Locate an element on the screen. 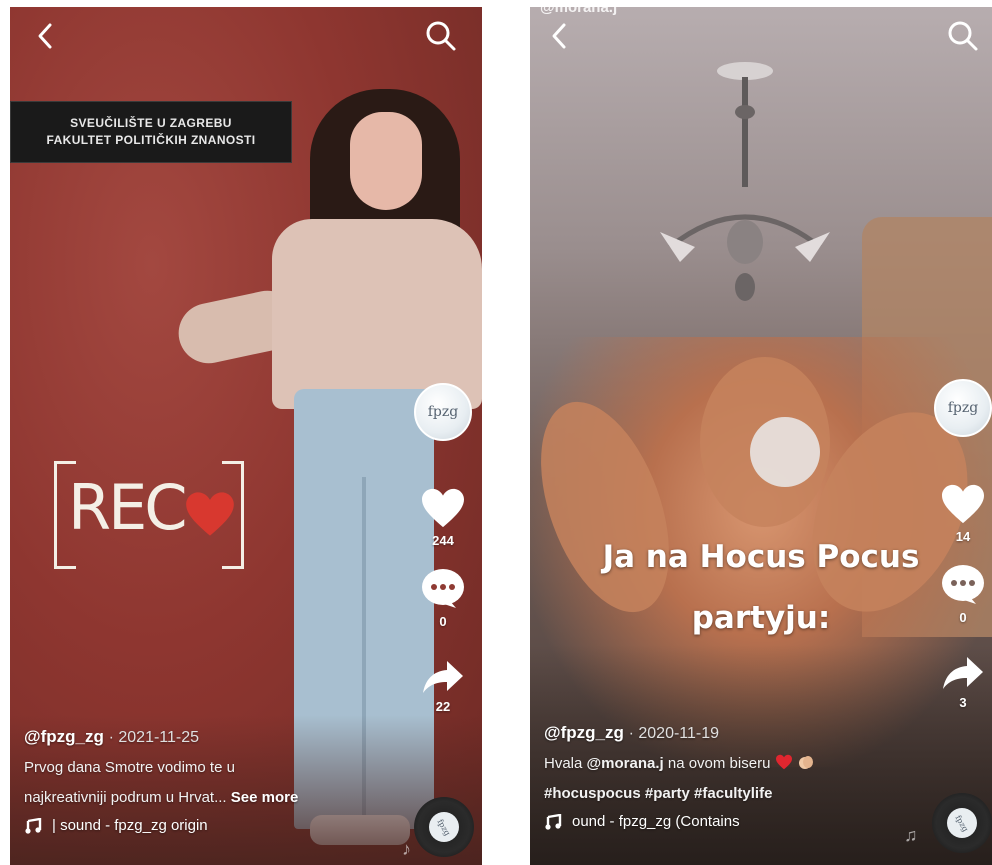  action-rail: fpzg 244 0 22 is located at coordinates (443, 548).